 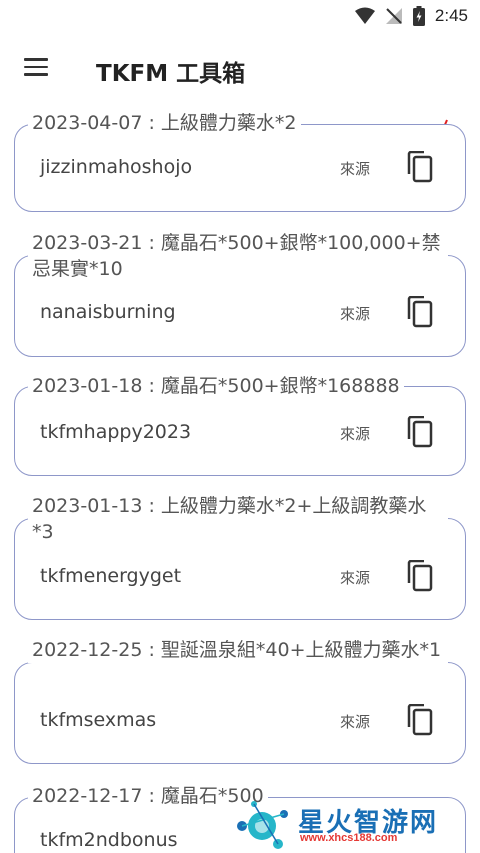 What do you see at coordinates (356, 824) in the screenshot?
I see `watermark: 星火智游网 www.xhcs188.com` at bounding box center [356, 824].